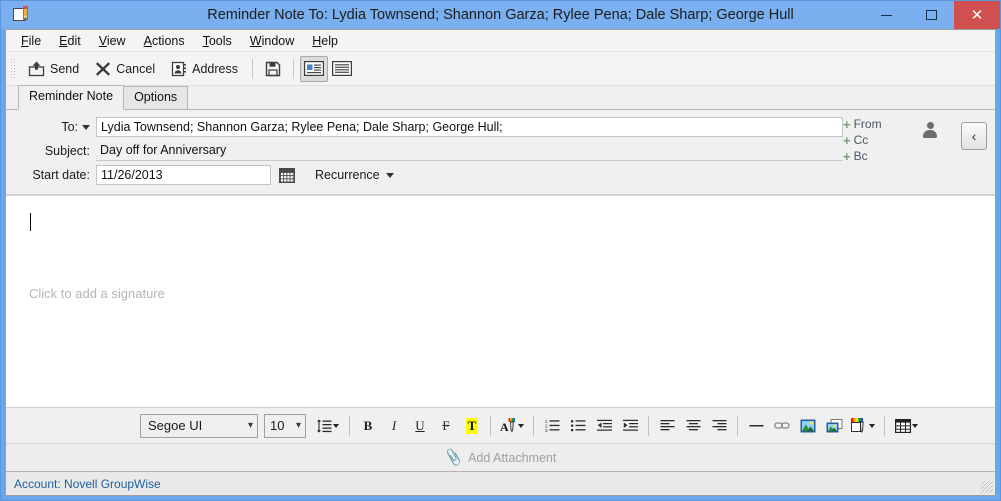 Image resolution: width=1001 pixels, height=501 pixels. I want to click on add-bc-link: + Bc, so click(875, 156).